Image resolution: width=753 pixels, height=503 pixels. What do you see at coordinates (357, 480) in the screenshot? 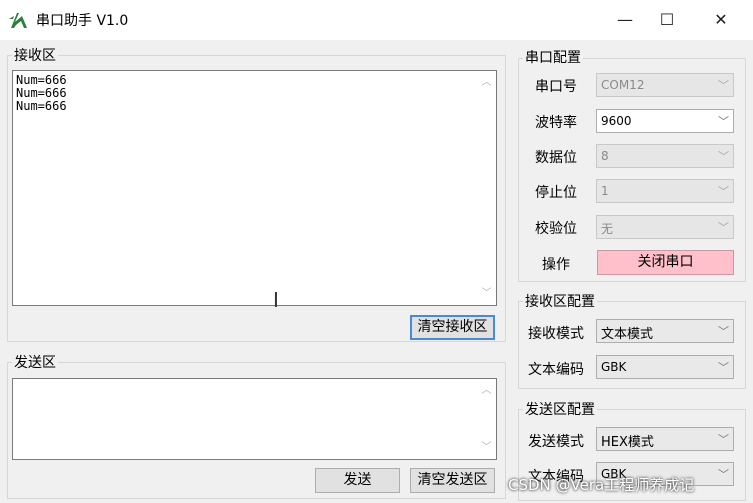
I see `send-button: 发送` at bounding box center [357, 480].